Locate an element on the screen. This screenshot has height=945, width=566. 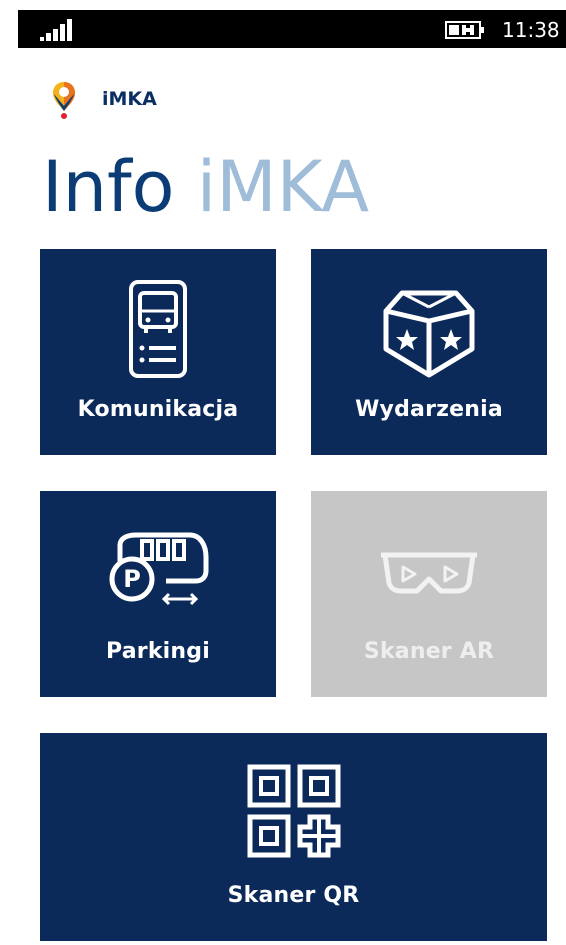
page-title-info: Info is located at coordinates (108, 187).